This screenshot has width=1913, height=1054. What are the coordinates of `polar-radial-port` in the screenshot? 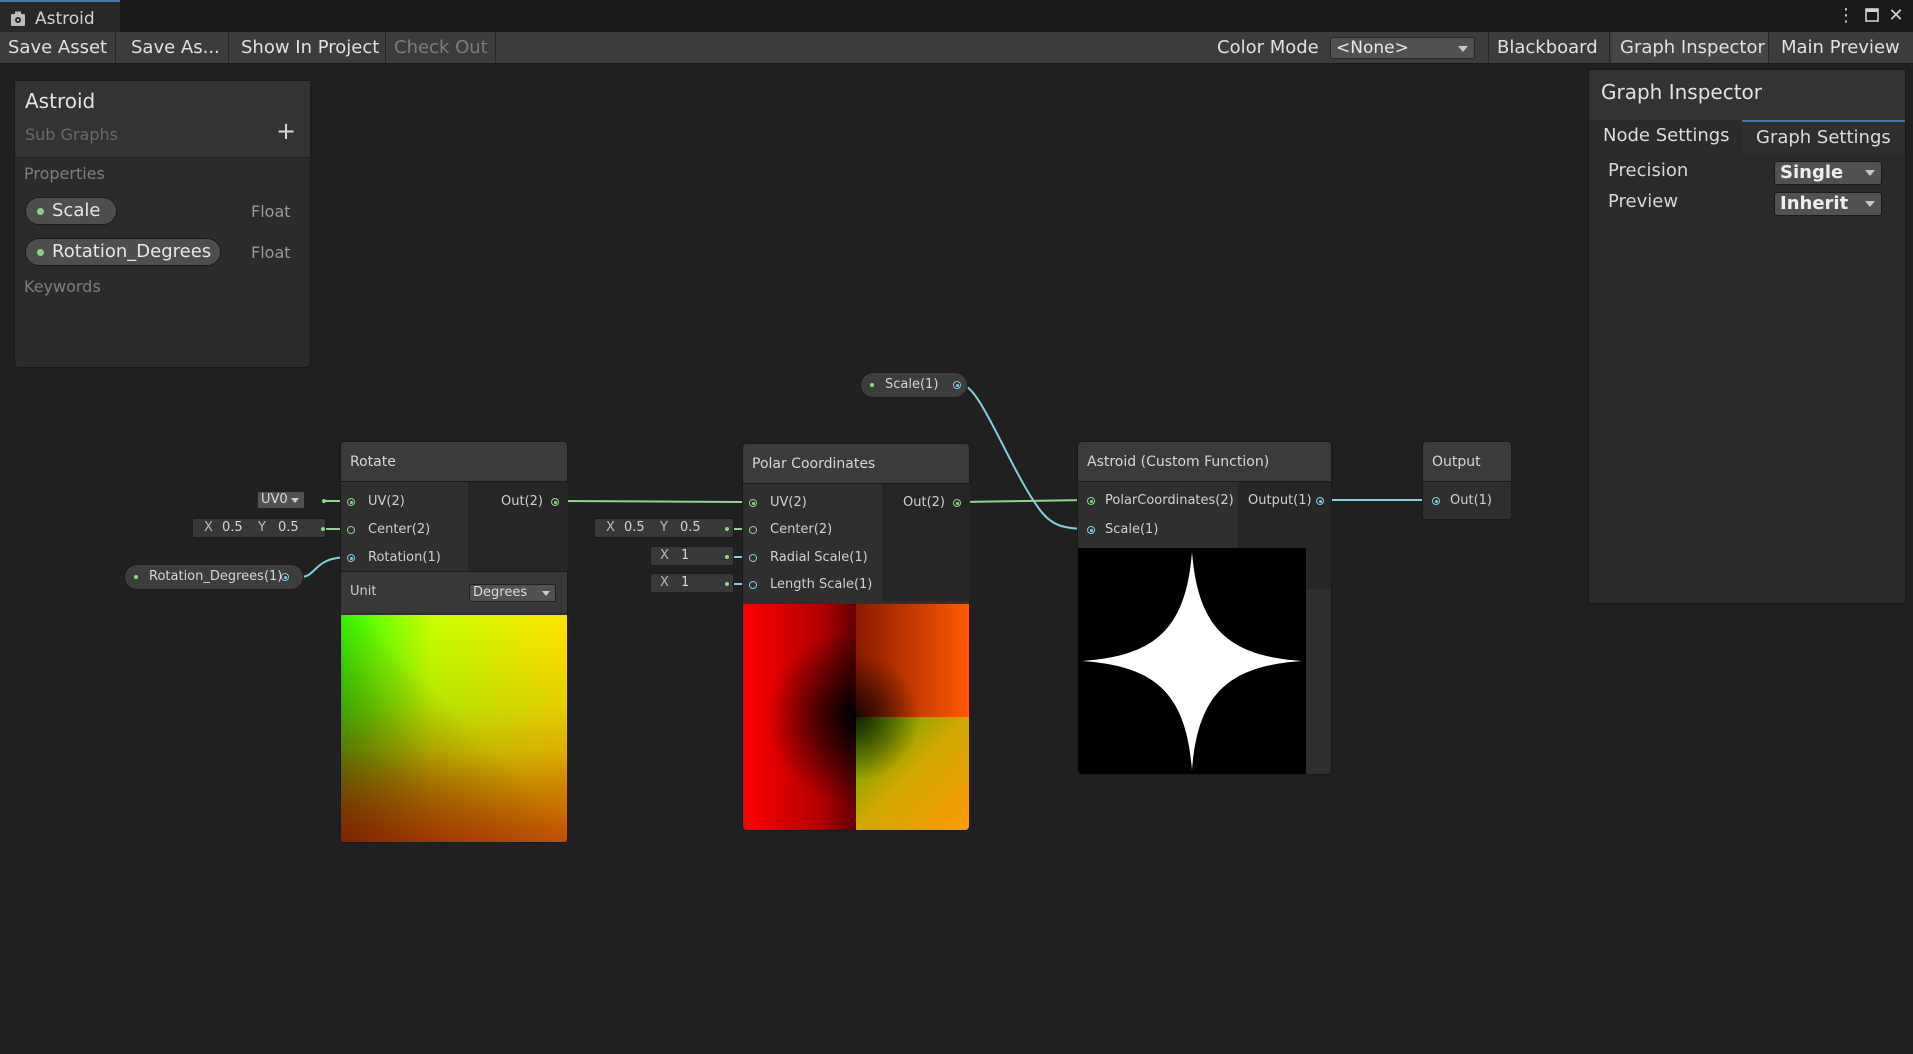 It's located at (753, 558).